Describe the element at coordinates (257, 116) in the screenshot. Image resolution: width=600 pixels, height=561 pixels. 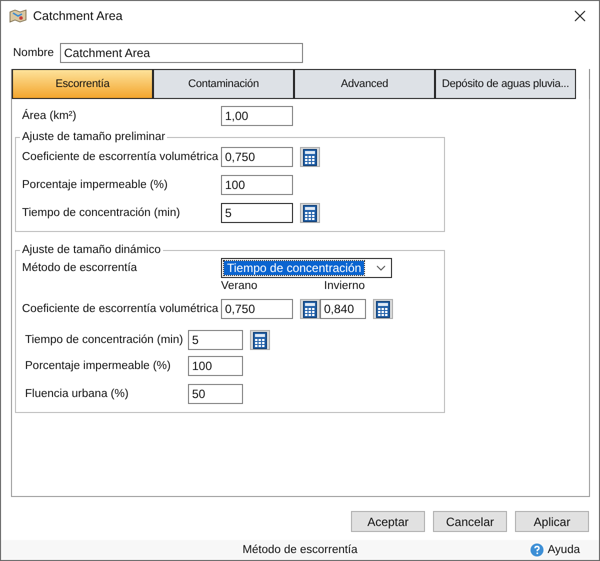
I see `area-field: 1,00` at that location.